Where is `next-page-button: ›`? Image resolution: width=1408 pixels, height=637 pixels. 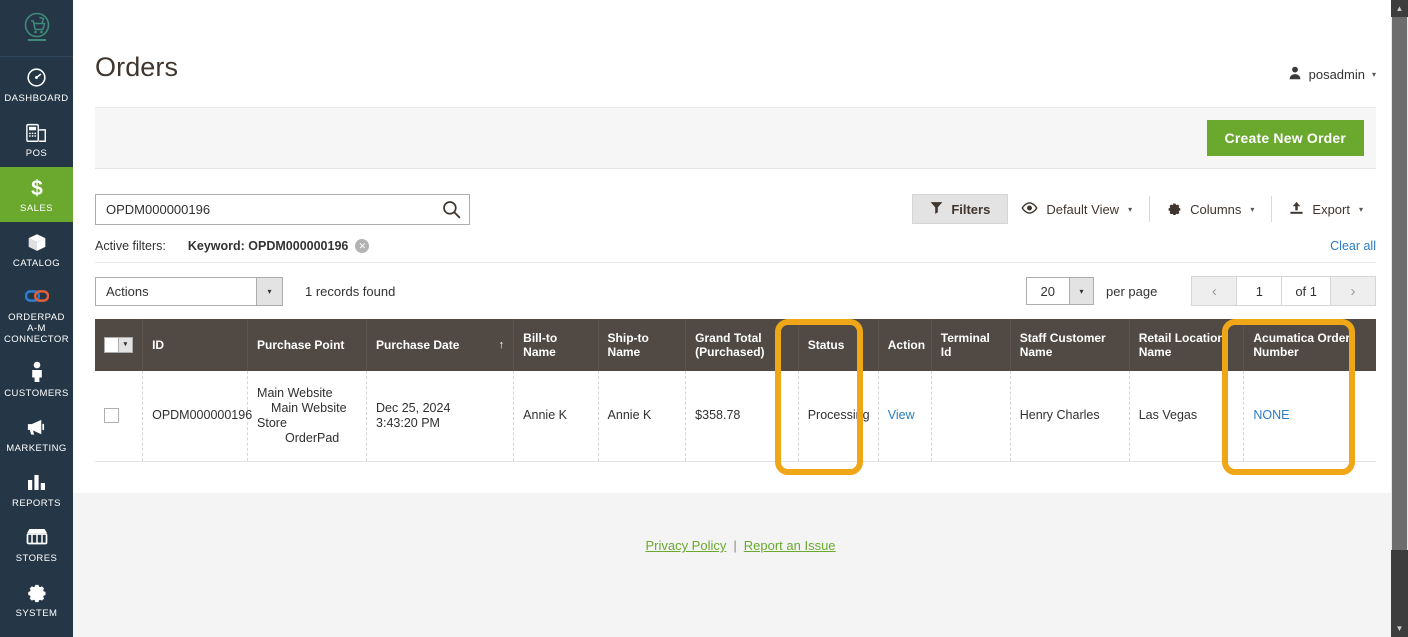
next-page-button: › is located at coordinates (1353, 291).